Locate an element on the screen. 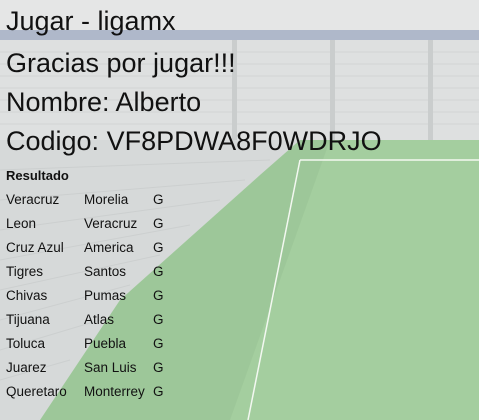 This screenshot has height=420, width=479. page-title: Jugar - ligamx is located at coordinates (91, 21).